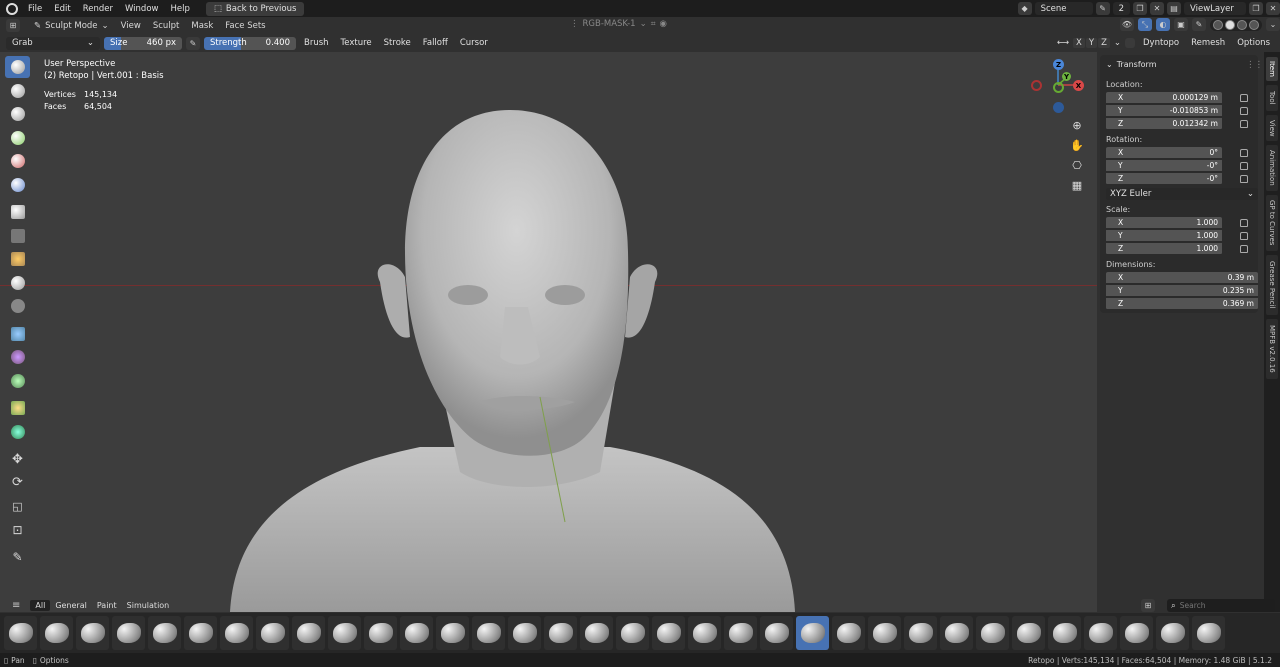  Describe the element at coordinates (812, 633) in the screenshot. I see `brush-asset-grab-selected` at that location.